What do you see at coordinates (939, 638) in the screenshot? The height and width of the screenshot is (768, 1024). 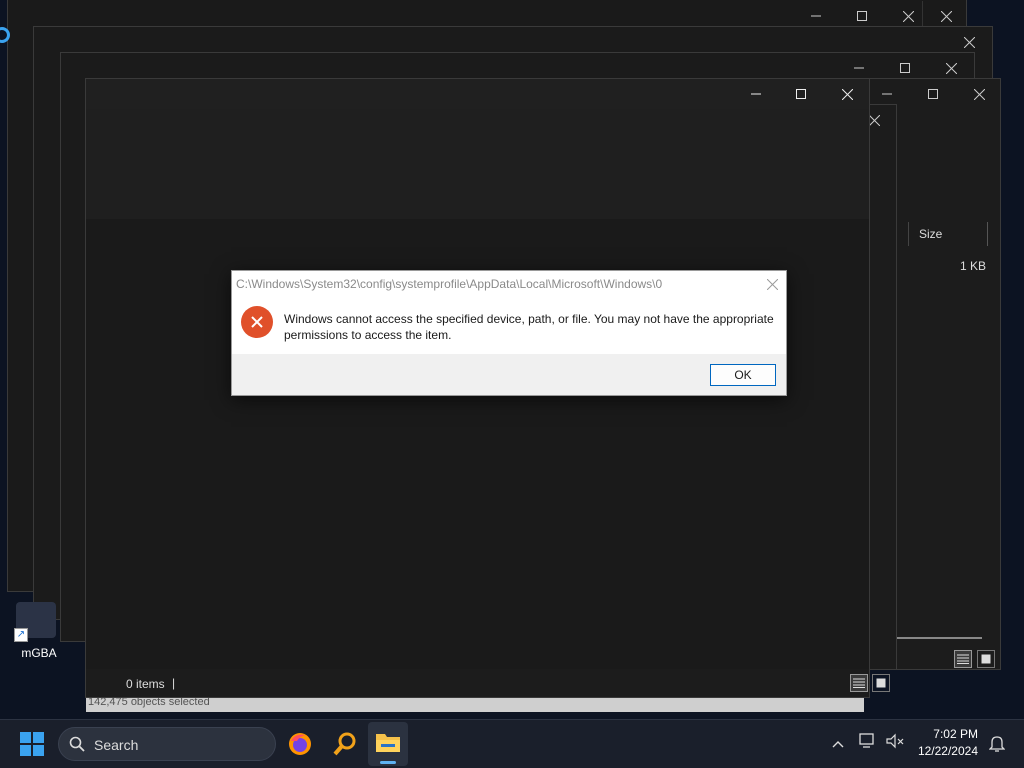 I see `horizontal-scrollbar` at bounding box center [939, 638].